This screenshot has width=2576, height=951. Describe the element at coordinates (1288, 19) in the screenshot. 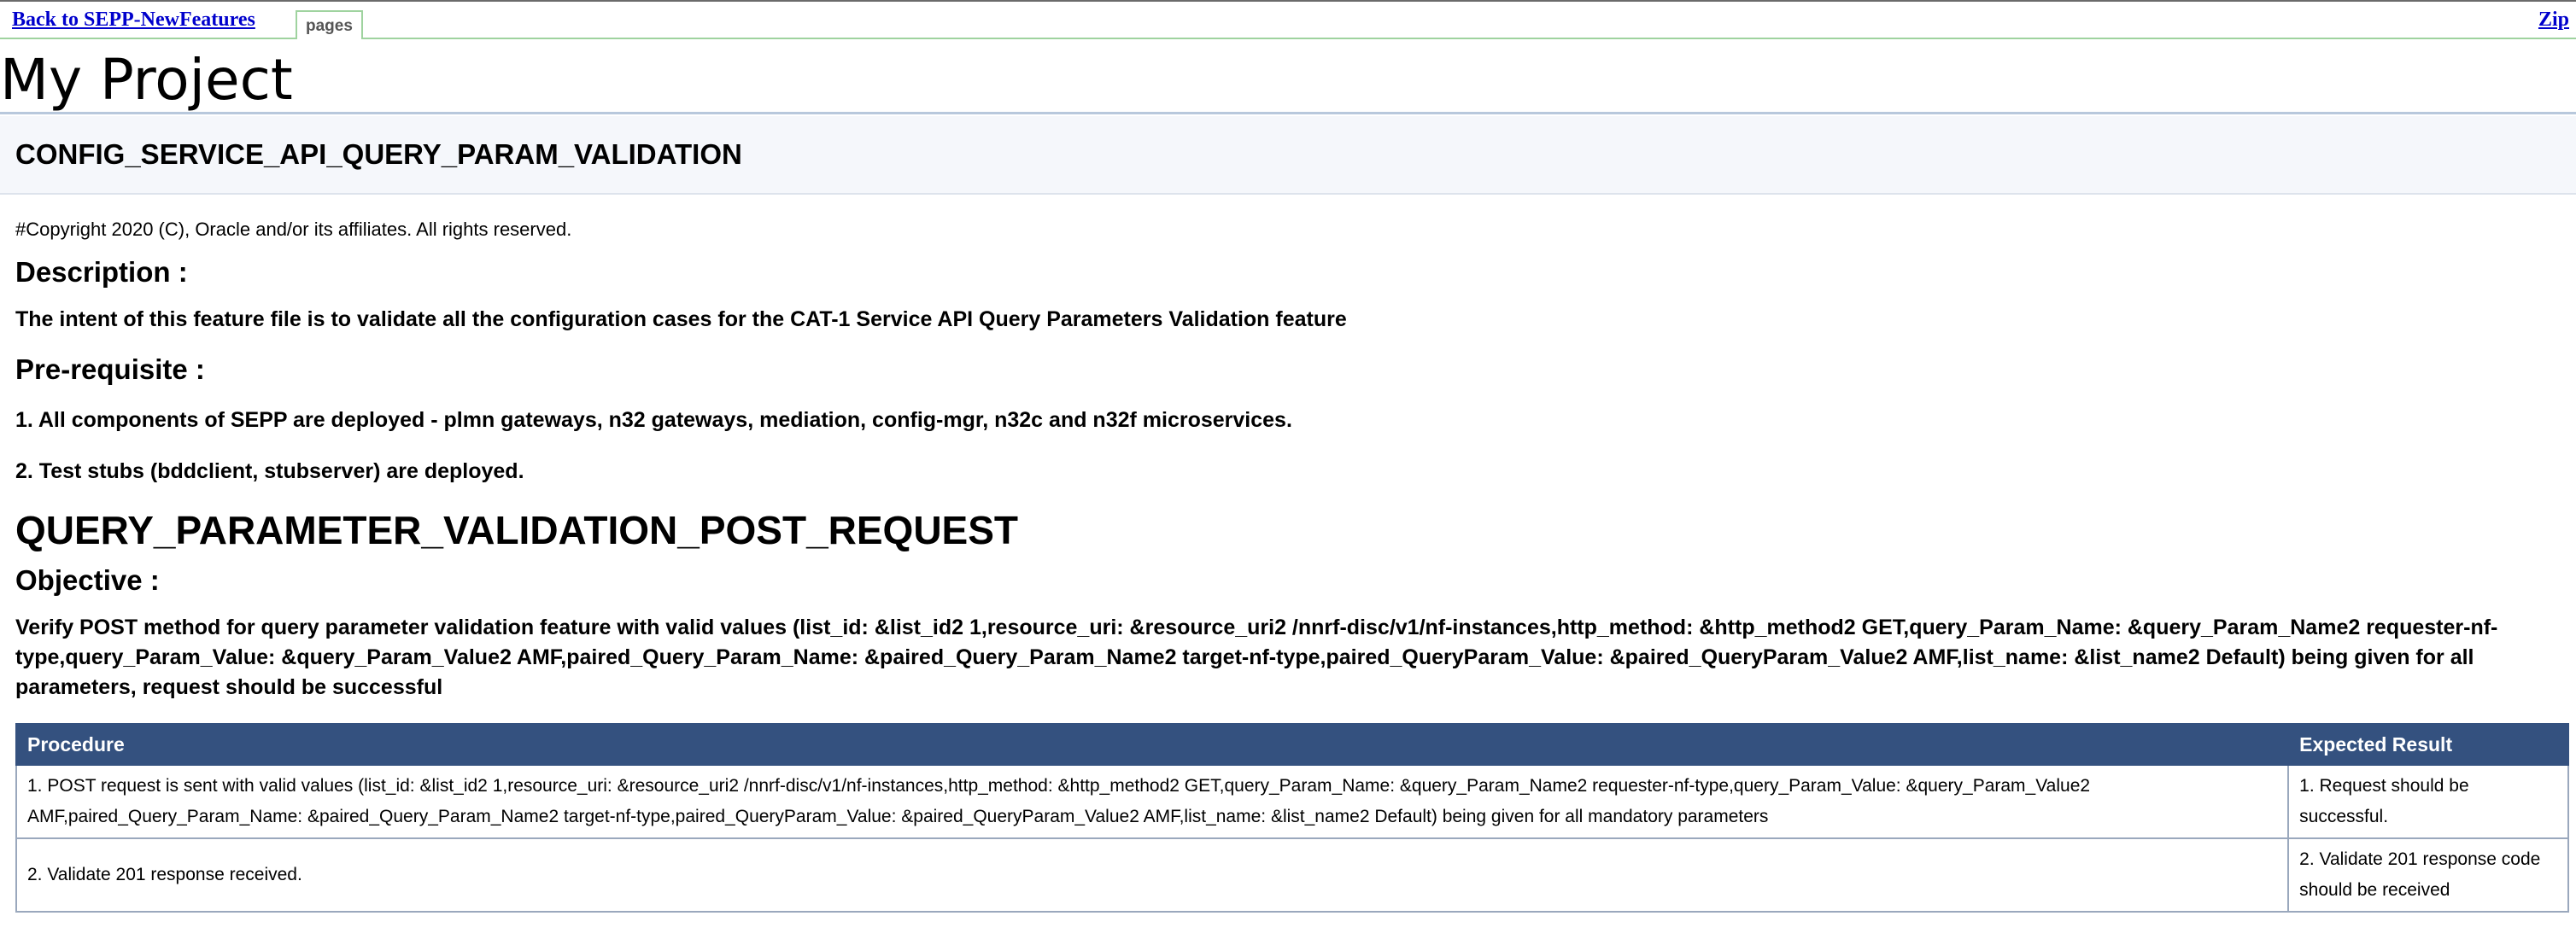

I see `top-navigation-bar: Back to SEPP-NewFeatures pages Zip` at that location.